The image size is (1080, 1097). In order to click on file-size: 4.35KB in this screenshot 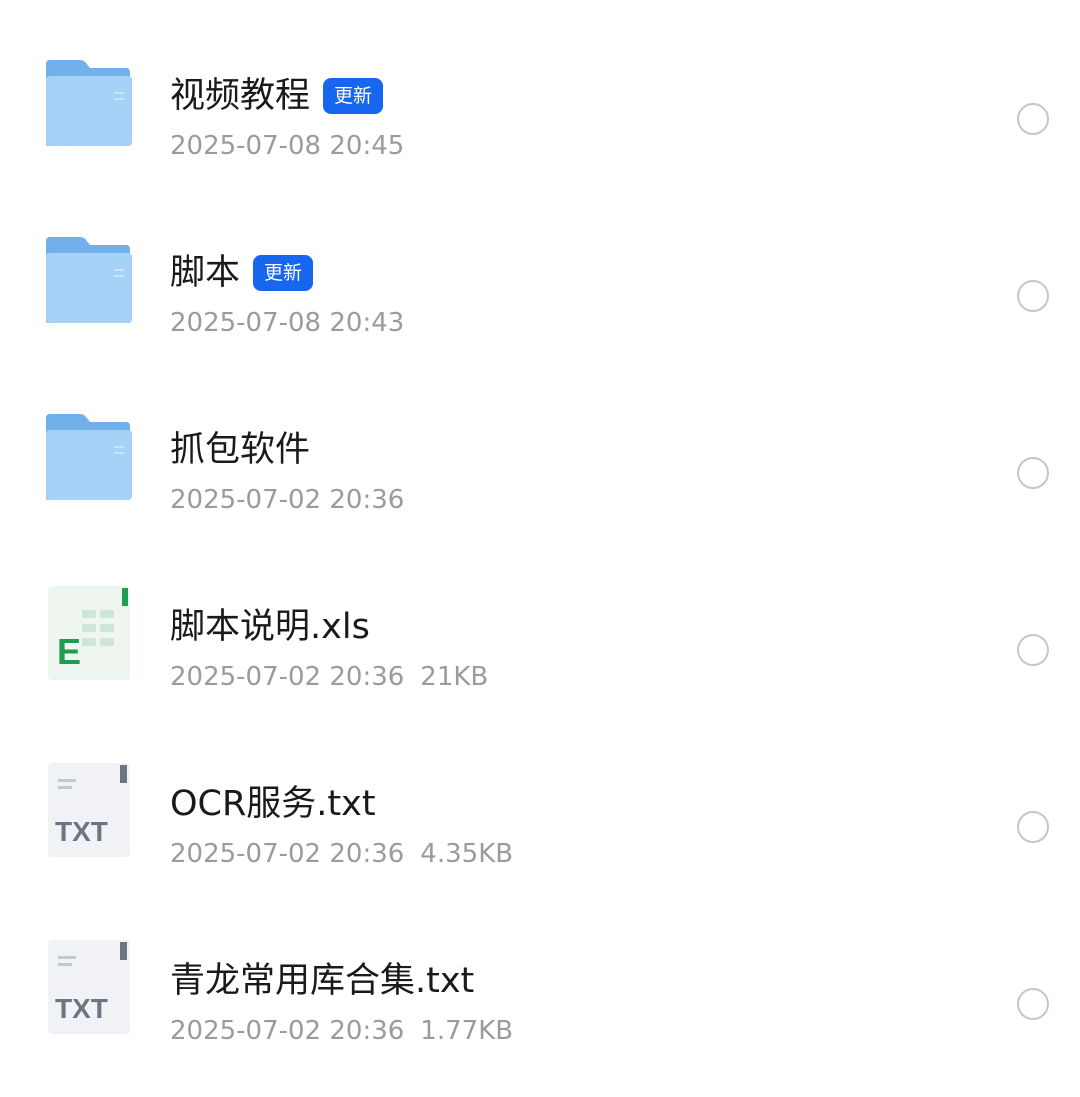, I will do `click(467, 854)`.